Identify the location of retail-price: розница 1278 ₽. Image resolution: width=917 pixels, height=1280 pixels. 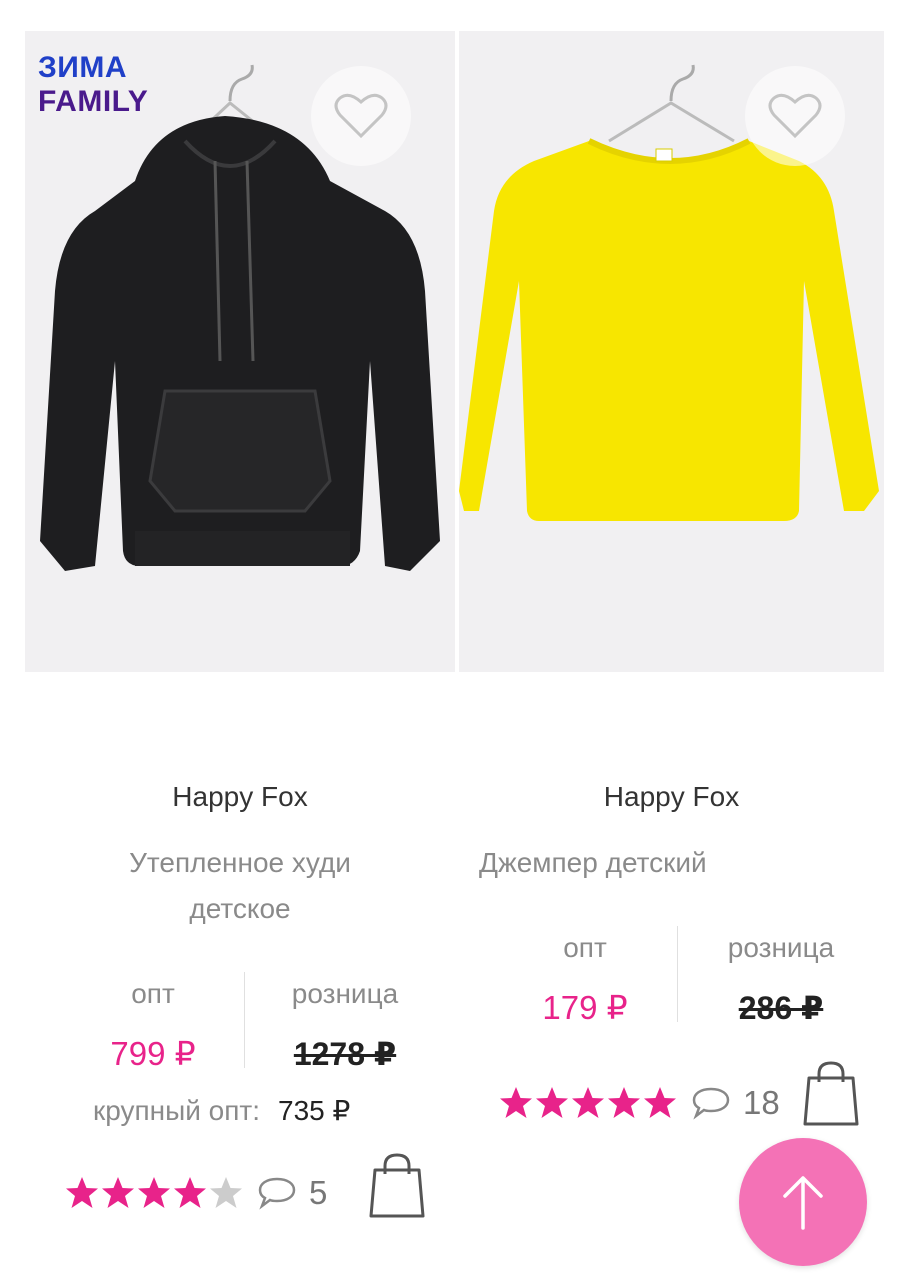
(345, 1024).